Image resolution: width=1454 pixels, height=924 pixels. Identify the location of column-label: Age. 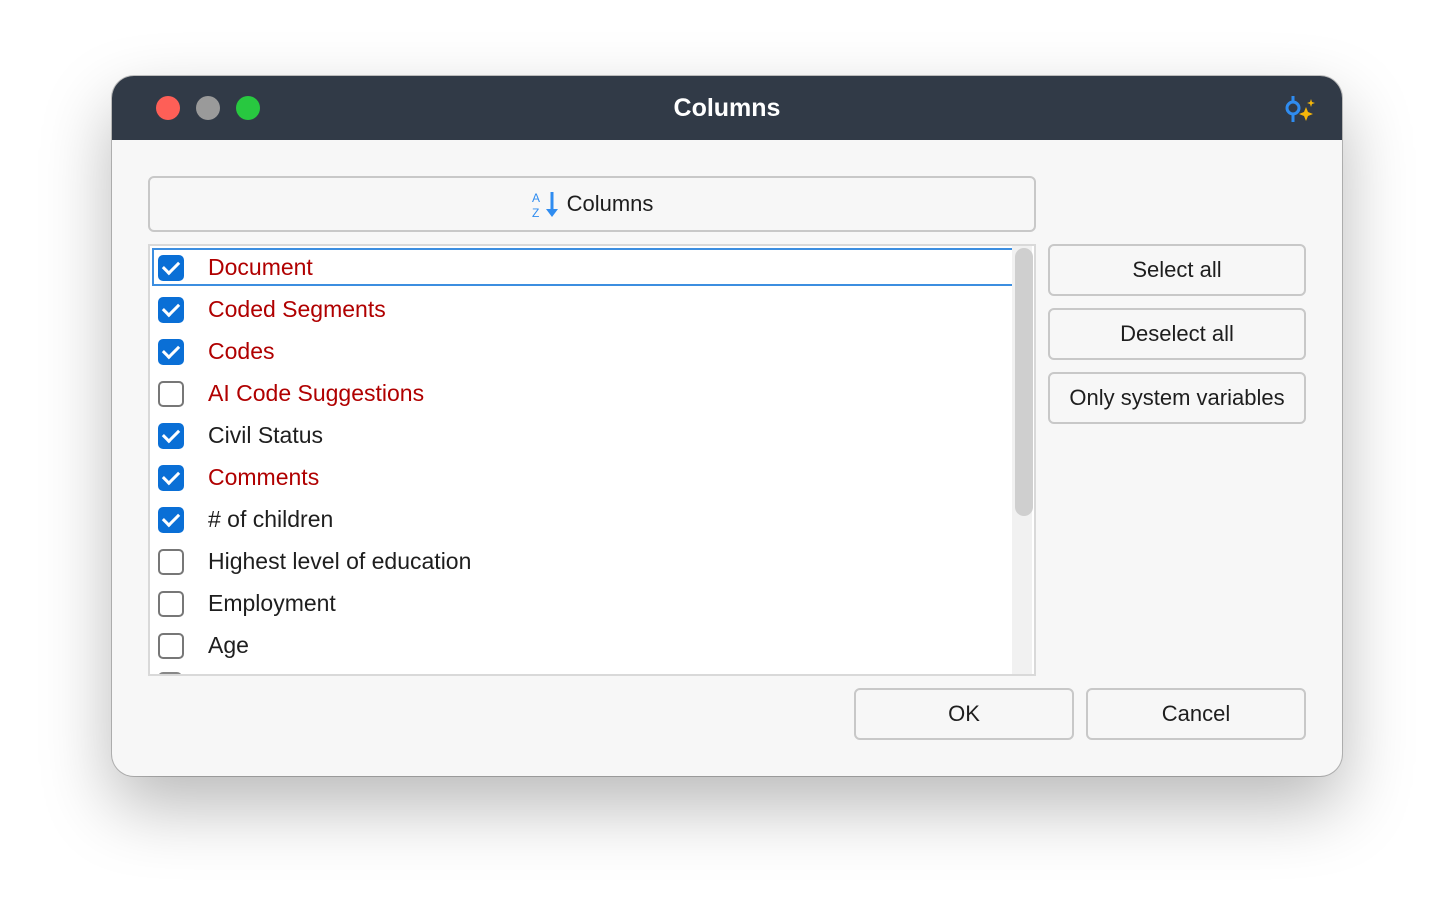
(228, 644).